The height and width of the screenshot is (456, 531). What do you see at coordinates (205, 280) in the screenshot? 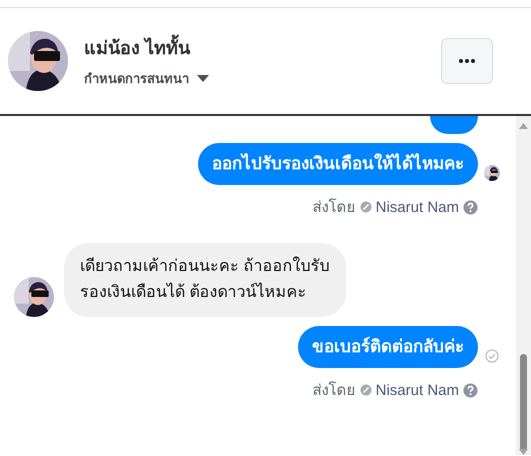
I see `message-bubble: เดียวถามเค้าก่อนนะคะ ถ้าออกใบรับรองเงินเดือนได้ ต้องดาวน์ไหมคะ` at bounding box center [205, 280].